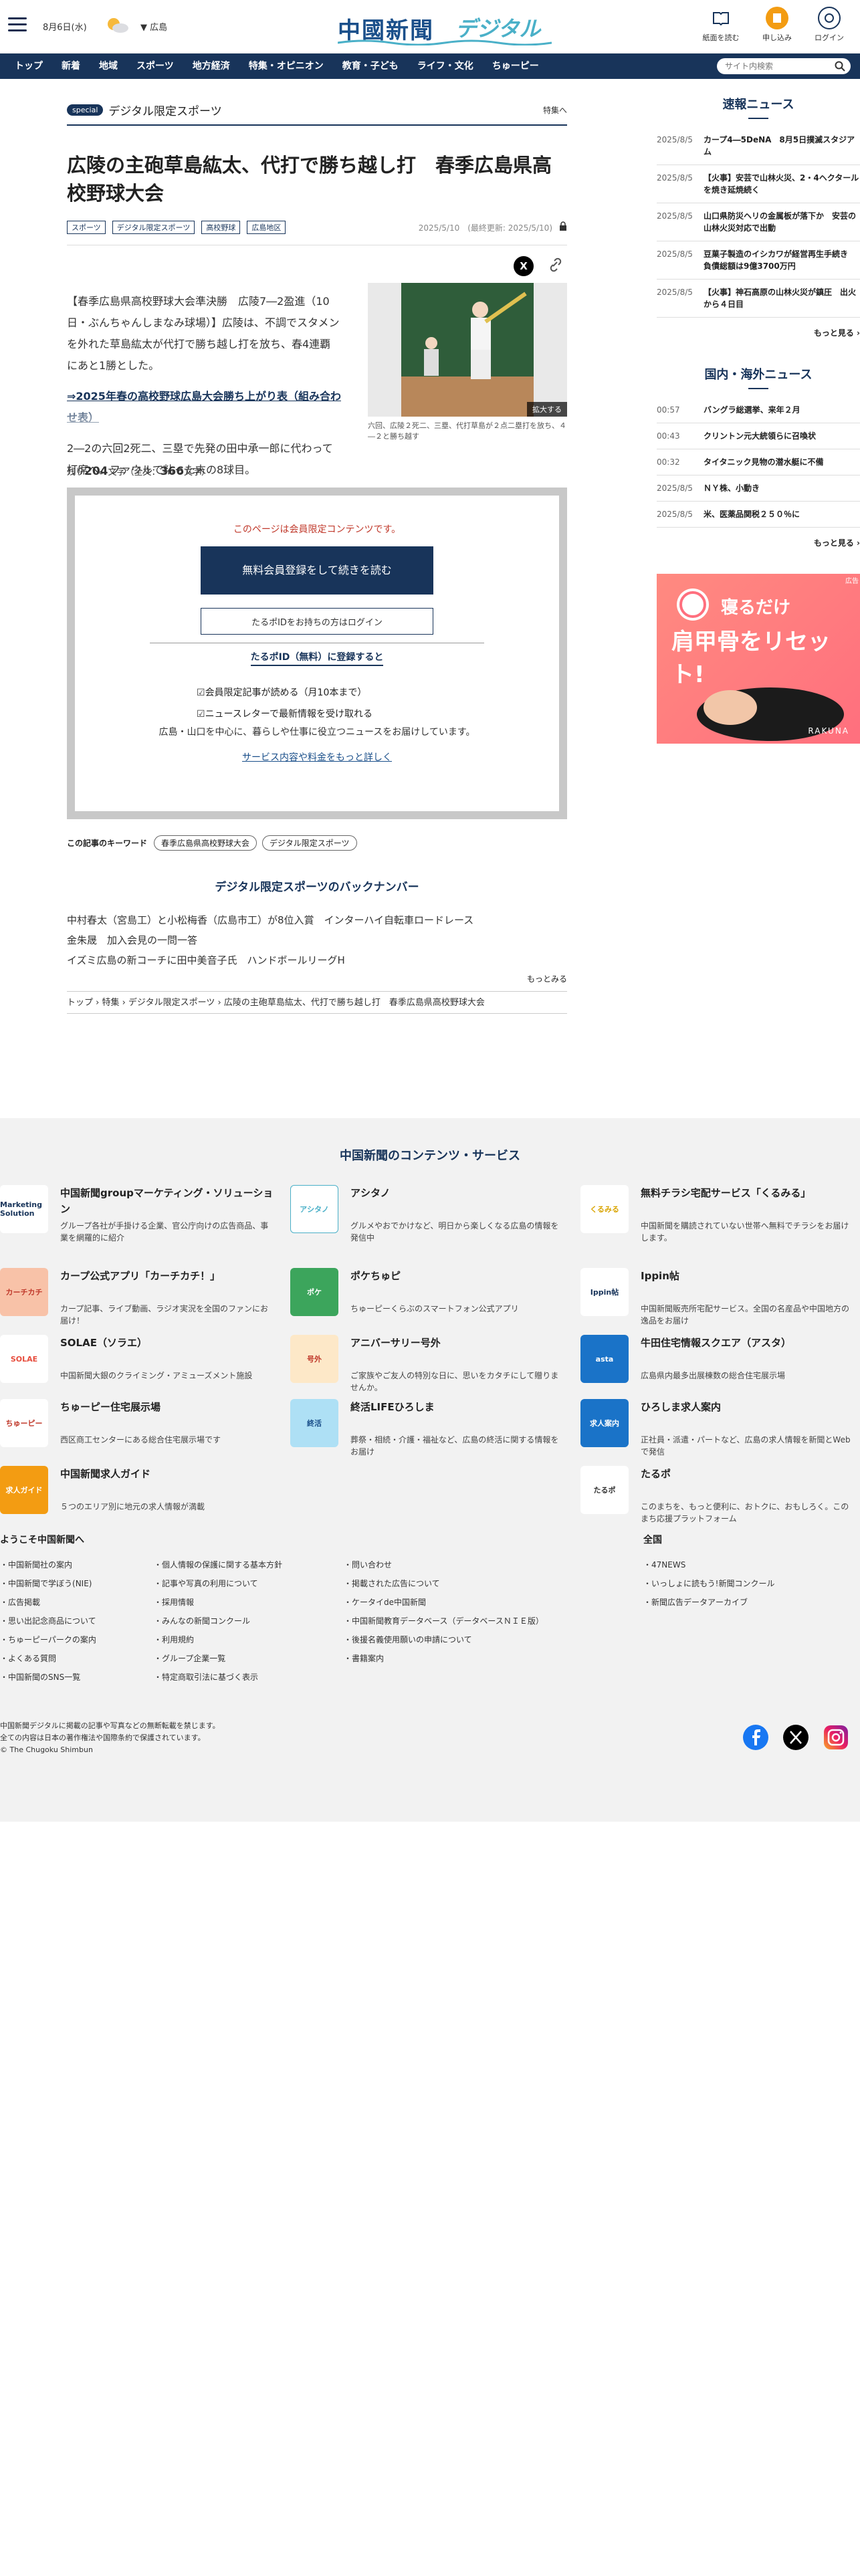 Image resolution: width=860 pixels, height=2576 pixels. I want to click on menu-icon, so click(17, 24).